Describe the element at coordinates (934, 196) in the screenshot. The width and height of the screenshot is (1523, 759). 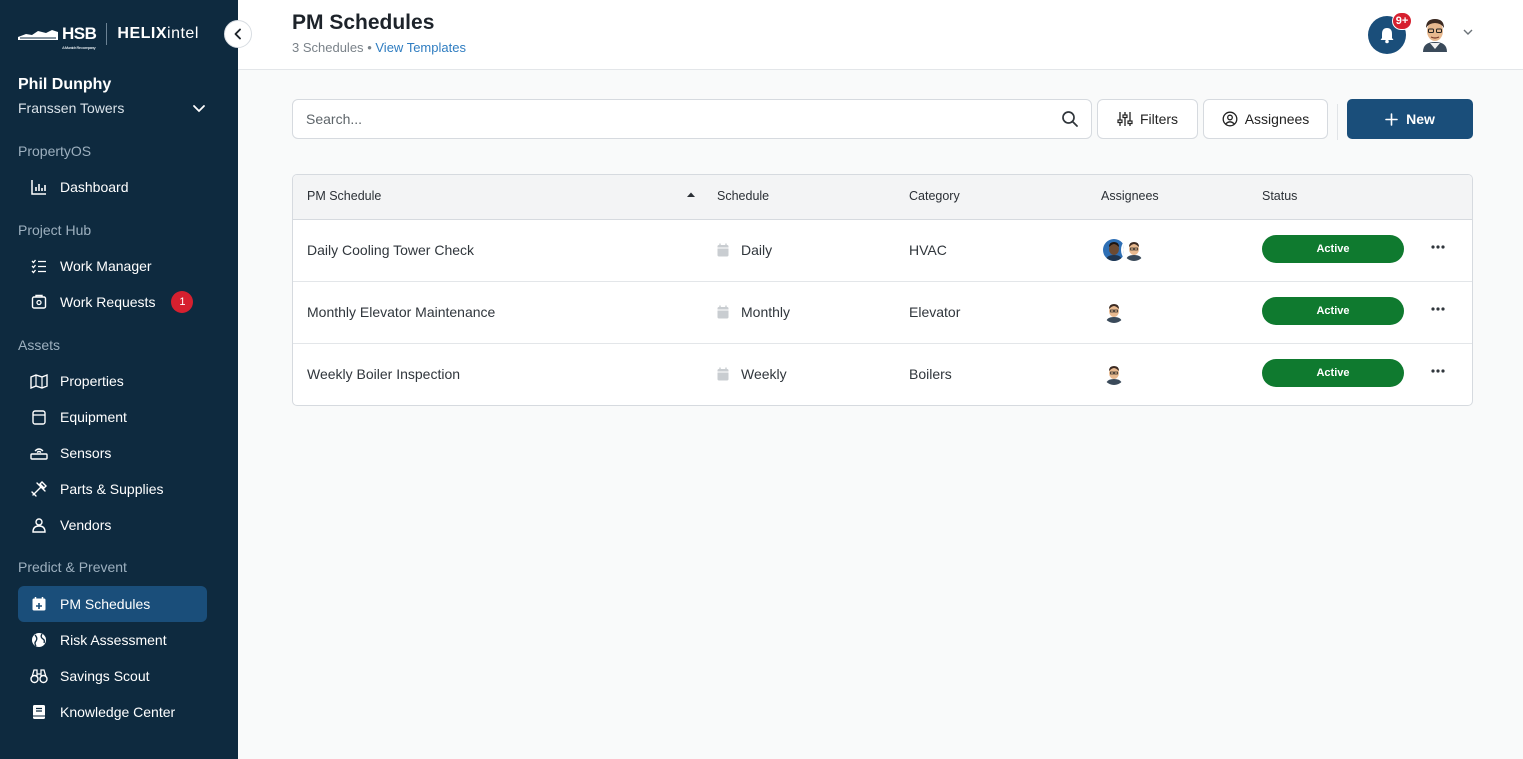
I see `column-header-category: Category` at that location.